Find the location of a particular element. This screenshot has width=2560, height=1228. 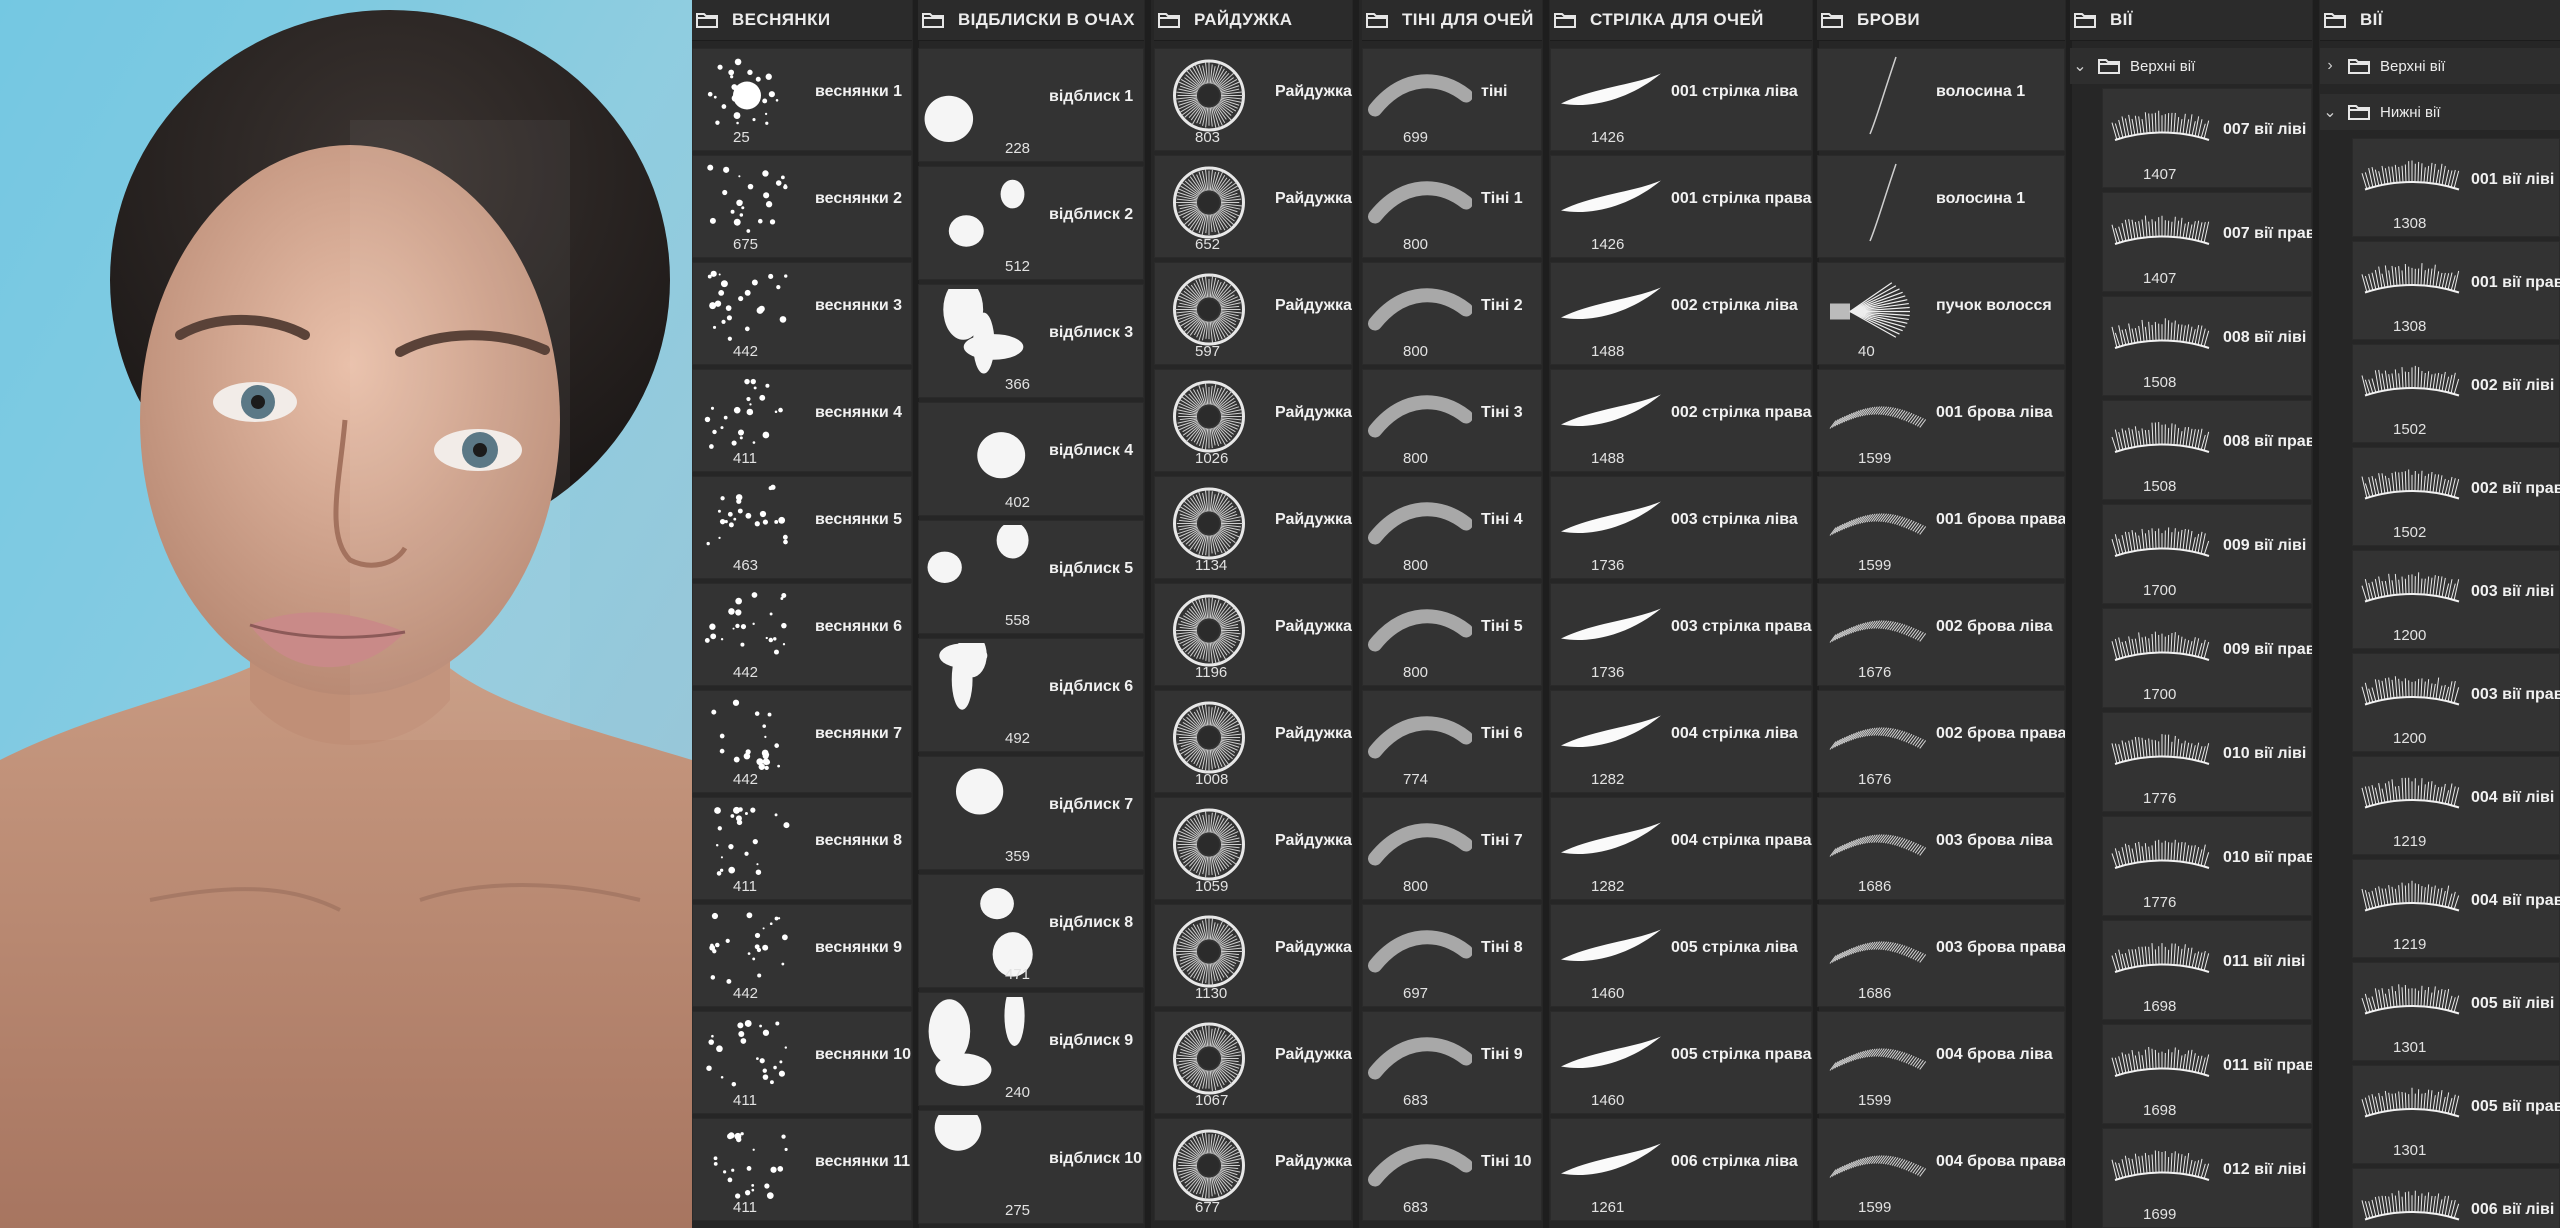

brush-item: 442 веснянки 6 is located at coordinates (802, 634).